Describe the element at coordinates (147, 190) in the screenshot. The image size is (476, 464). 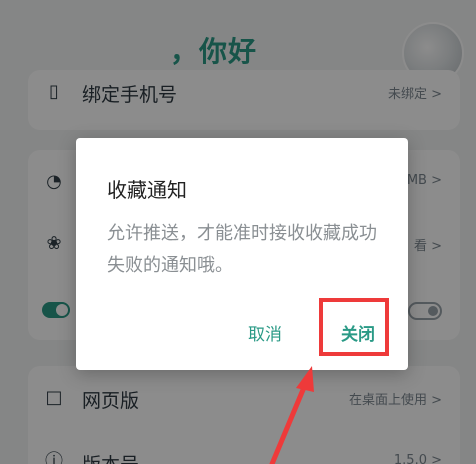
I see `dialog-title: 收藏通知` at that location.